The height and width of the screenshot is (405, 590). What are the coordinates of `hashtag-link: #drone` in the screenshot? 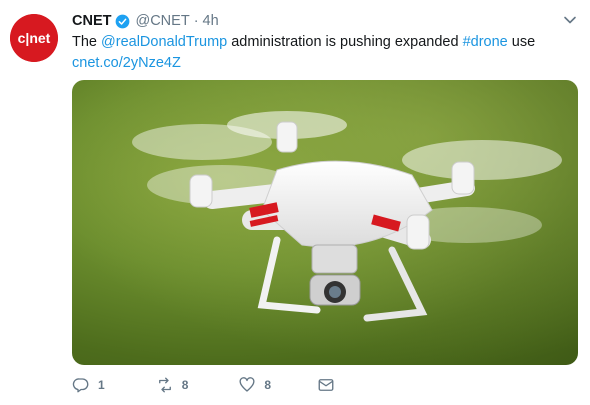 It's located at (485, 42).